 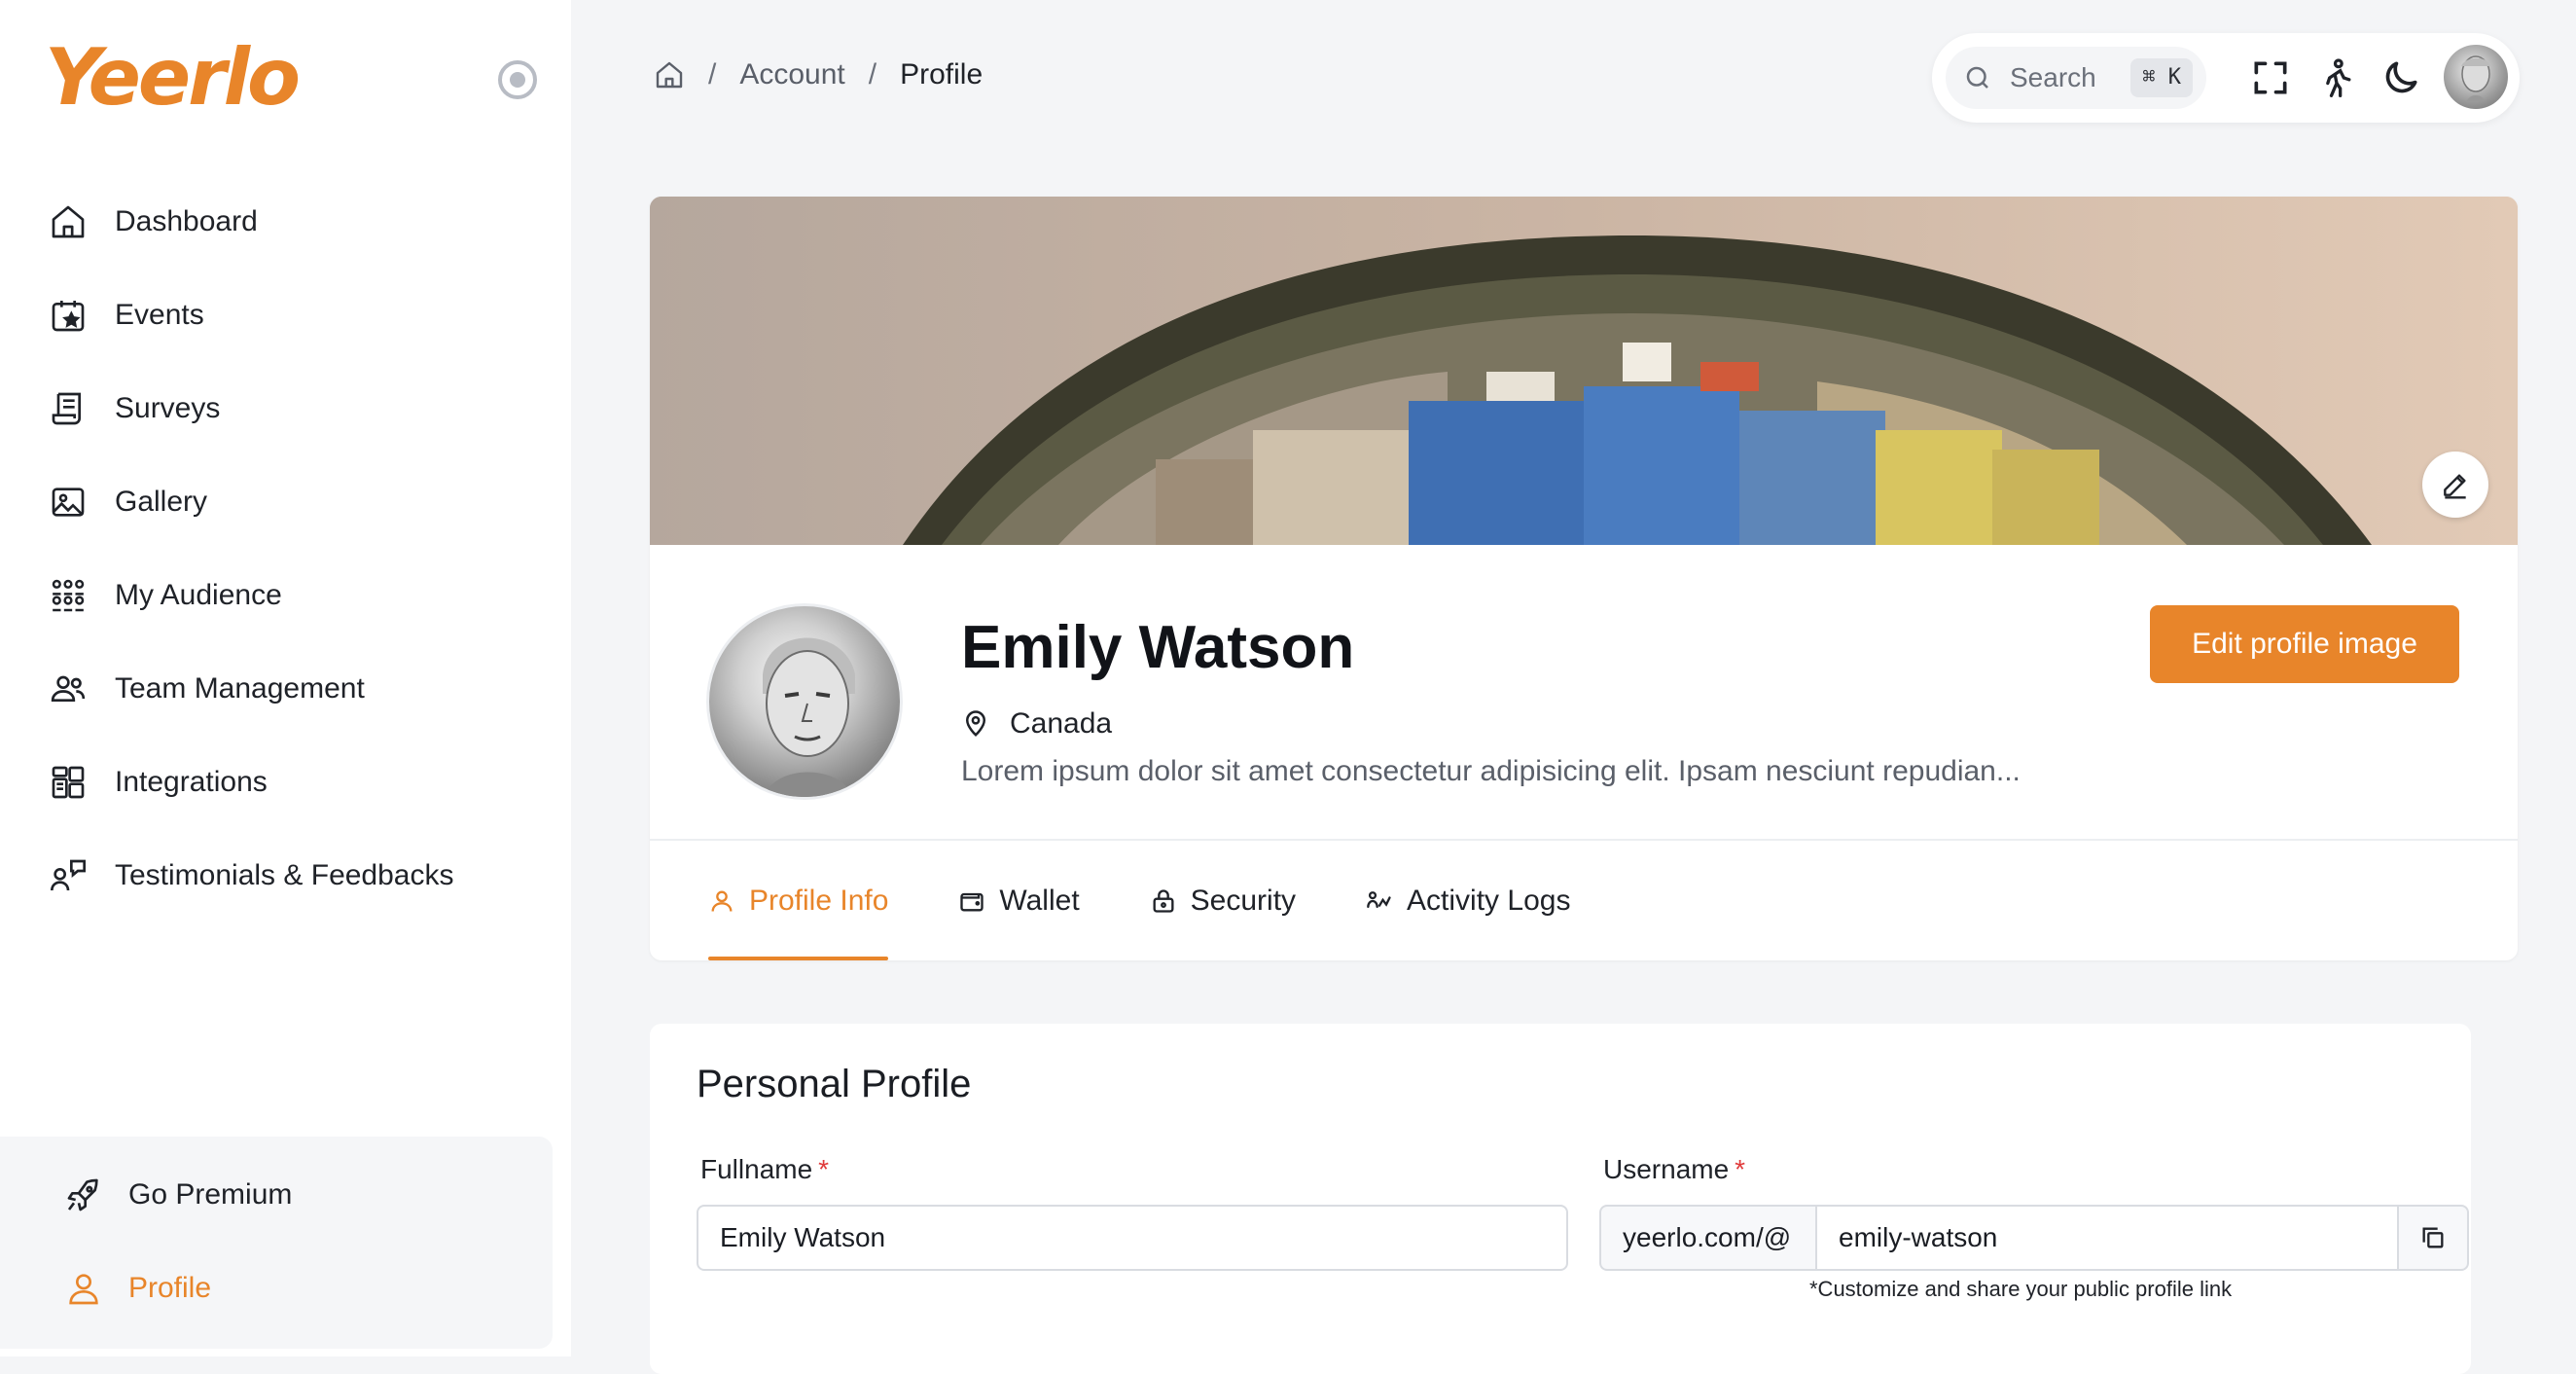 What do you see at coordinates (791, 75) in the screenshot?
I see `breadcrumb-account: Account` at bounding box center [791, 75].